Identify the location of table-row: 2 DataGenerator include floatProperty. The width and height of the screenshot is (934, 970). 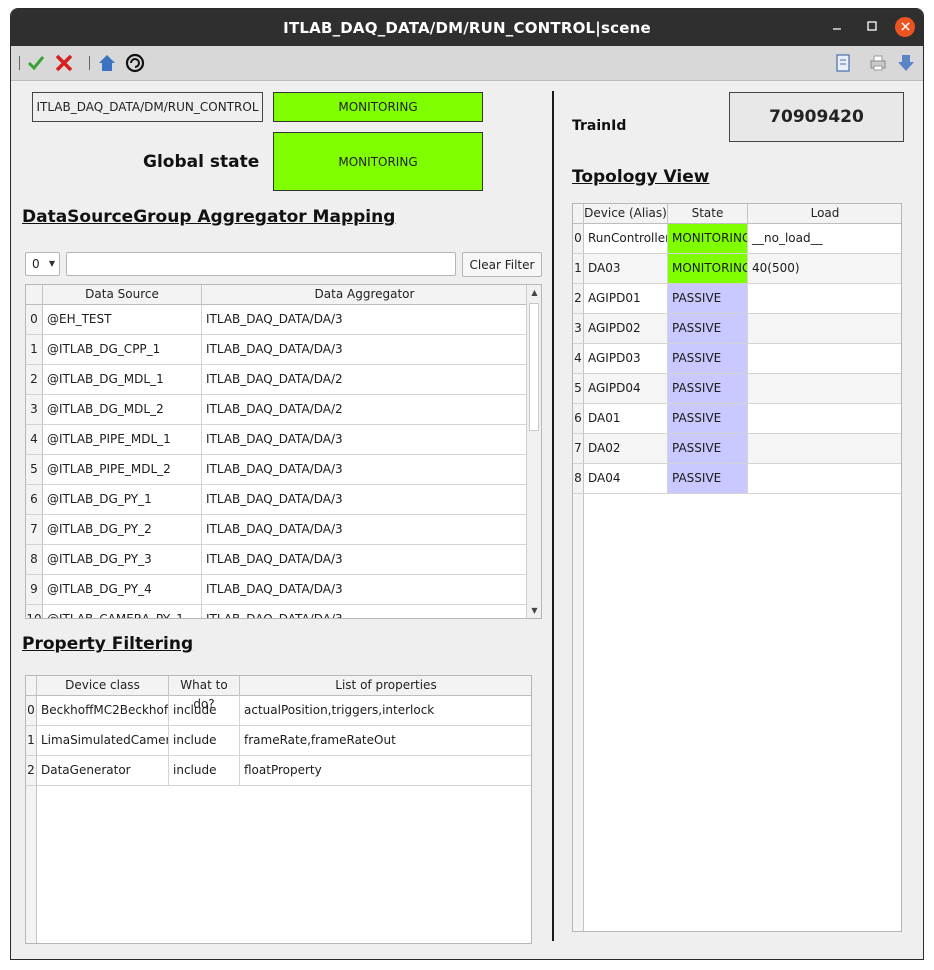
(278, 771).